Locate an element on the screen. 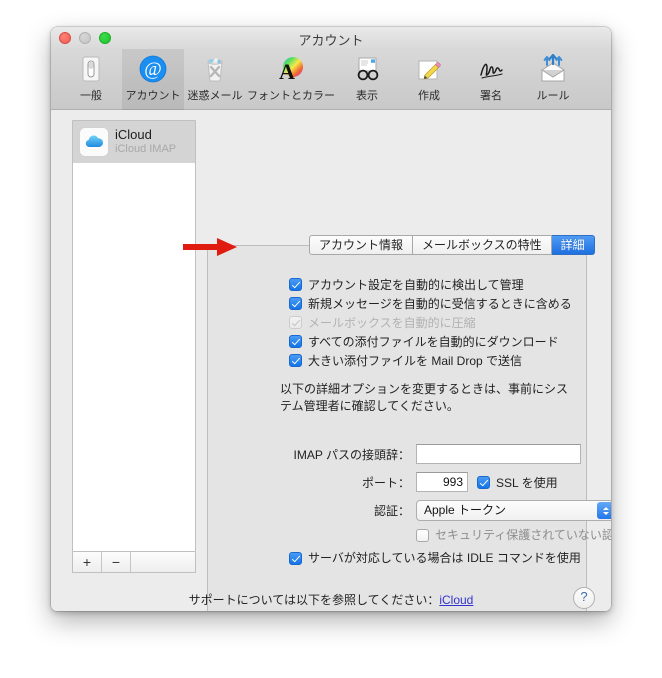 The width and height of the screenshot is (662, 678). checkbox-allow-insecure-auth is located at coordinates (422, 535).